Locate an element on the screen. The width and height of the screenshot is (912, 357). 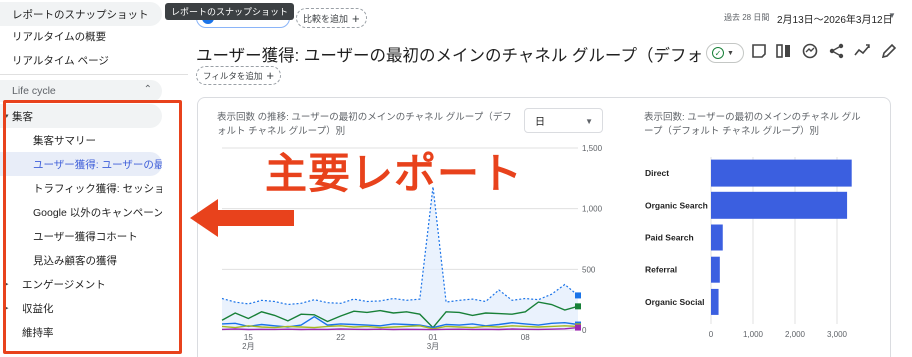
x-tick-label: 2,000 is located at coordinates (795, 334).